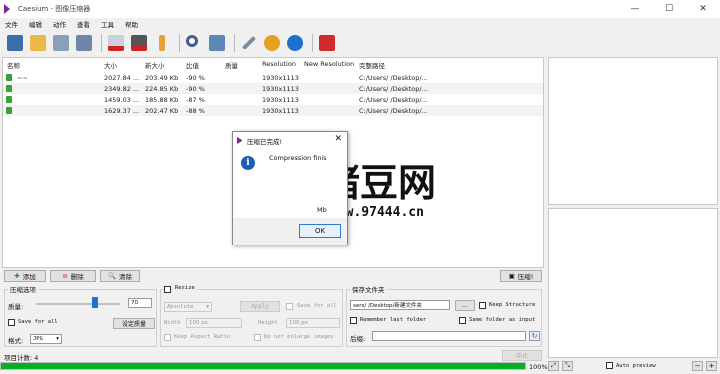 The height and width of the screenshot is (374, 720). I want to click on add-files-icon, so click(15, 43).